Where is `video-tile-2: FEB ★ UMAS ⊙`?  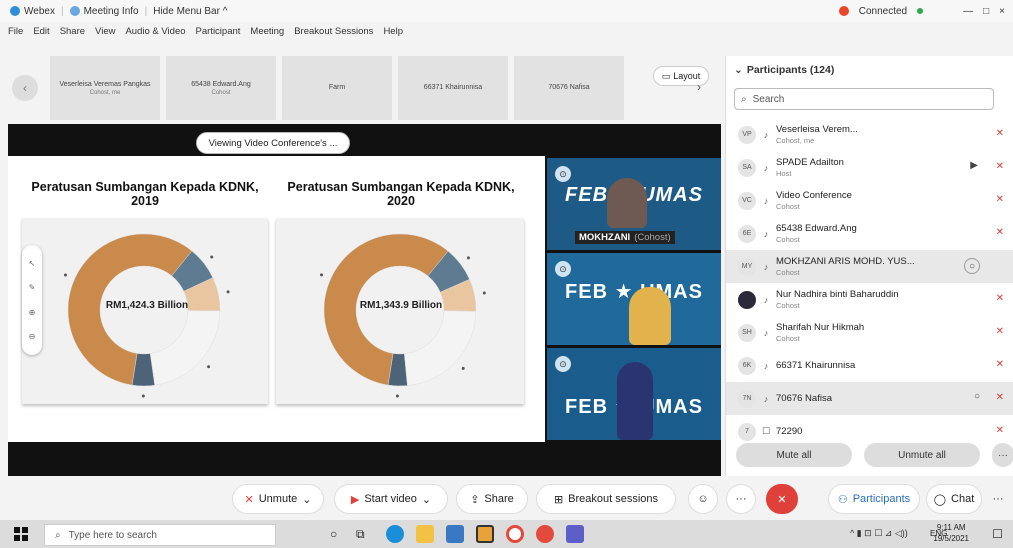
video-tile-2: FEB ★ UMAS ⊙ is located at coordinates (634, 299).